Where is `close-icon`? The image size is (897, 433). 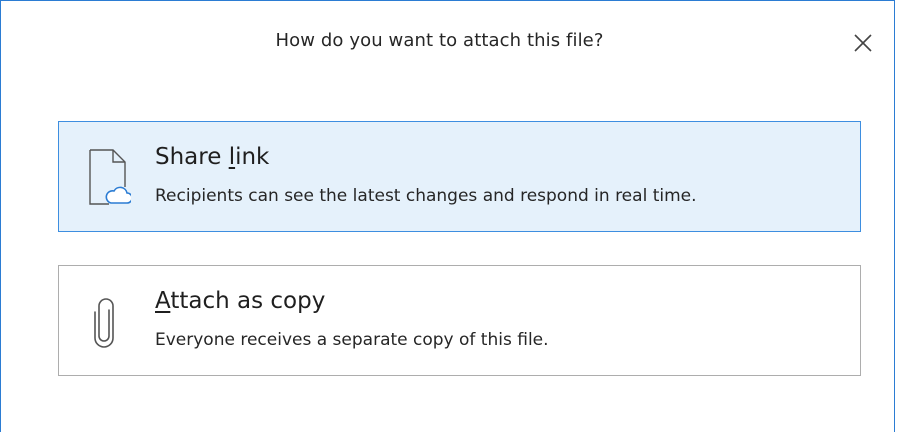
close-icon is located at coordinates (863, 43).